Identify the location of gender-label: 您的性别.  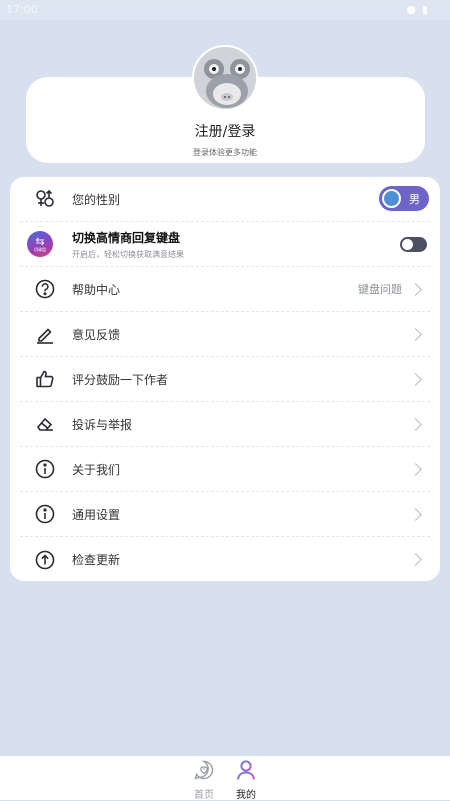
(96, 199).